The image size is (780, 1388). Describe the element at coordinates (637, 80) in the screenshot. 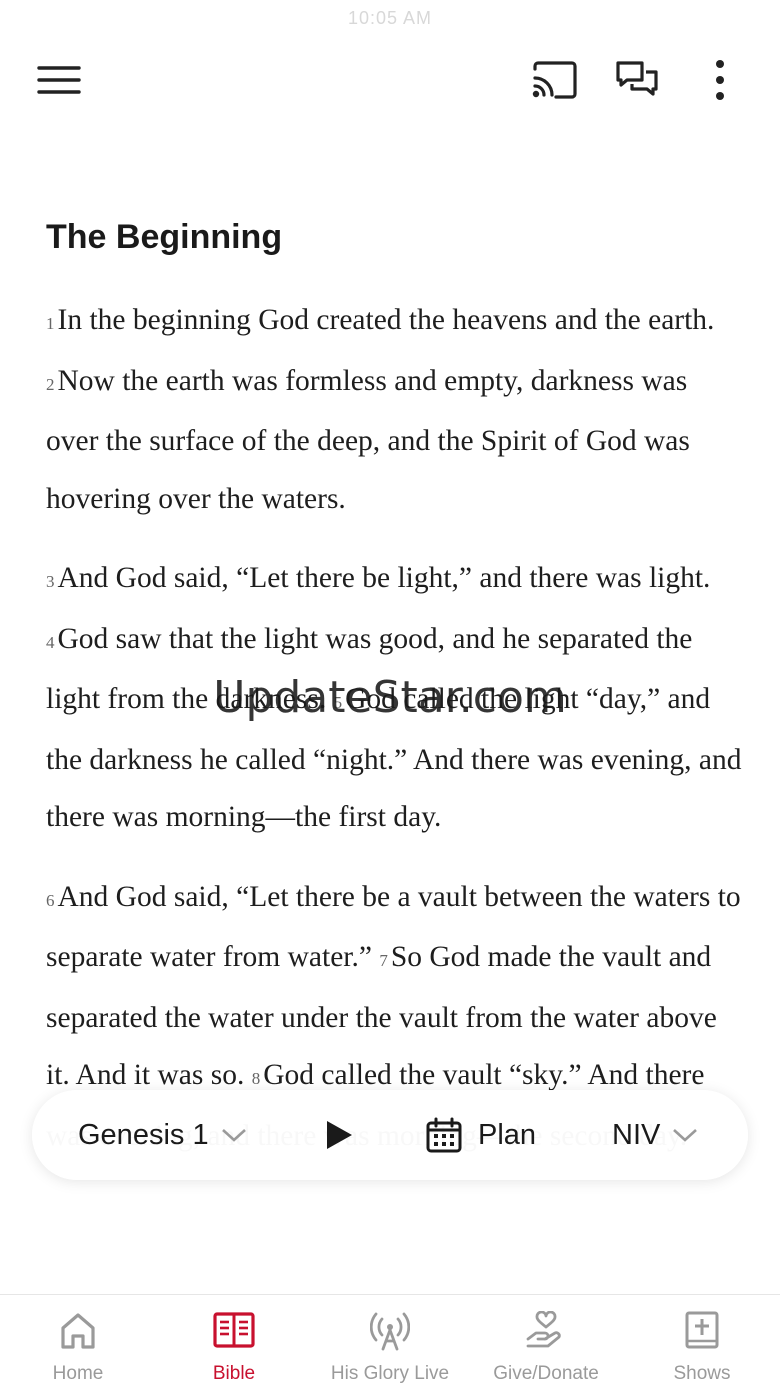

I see `chat-bubbles-icon` at that location.